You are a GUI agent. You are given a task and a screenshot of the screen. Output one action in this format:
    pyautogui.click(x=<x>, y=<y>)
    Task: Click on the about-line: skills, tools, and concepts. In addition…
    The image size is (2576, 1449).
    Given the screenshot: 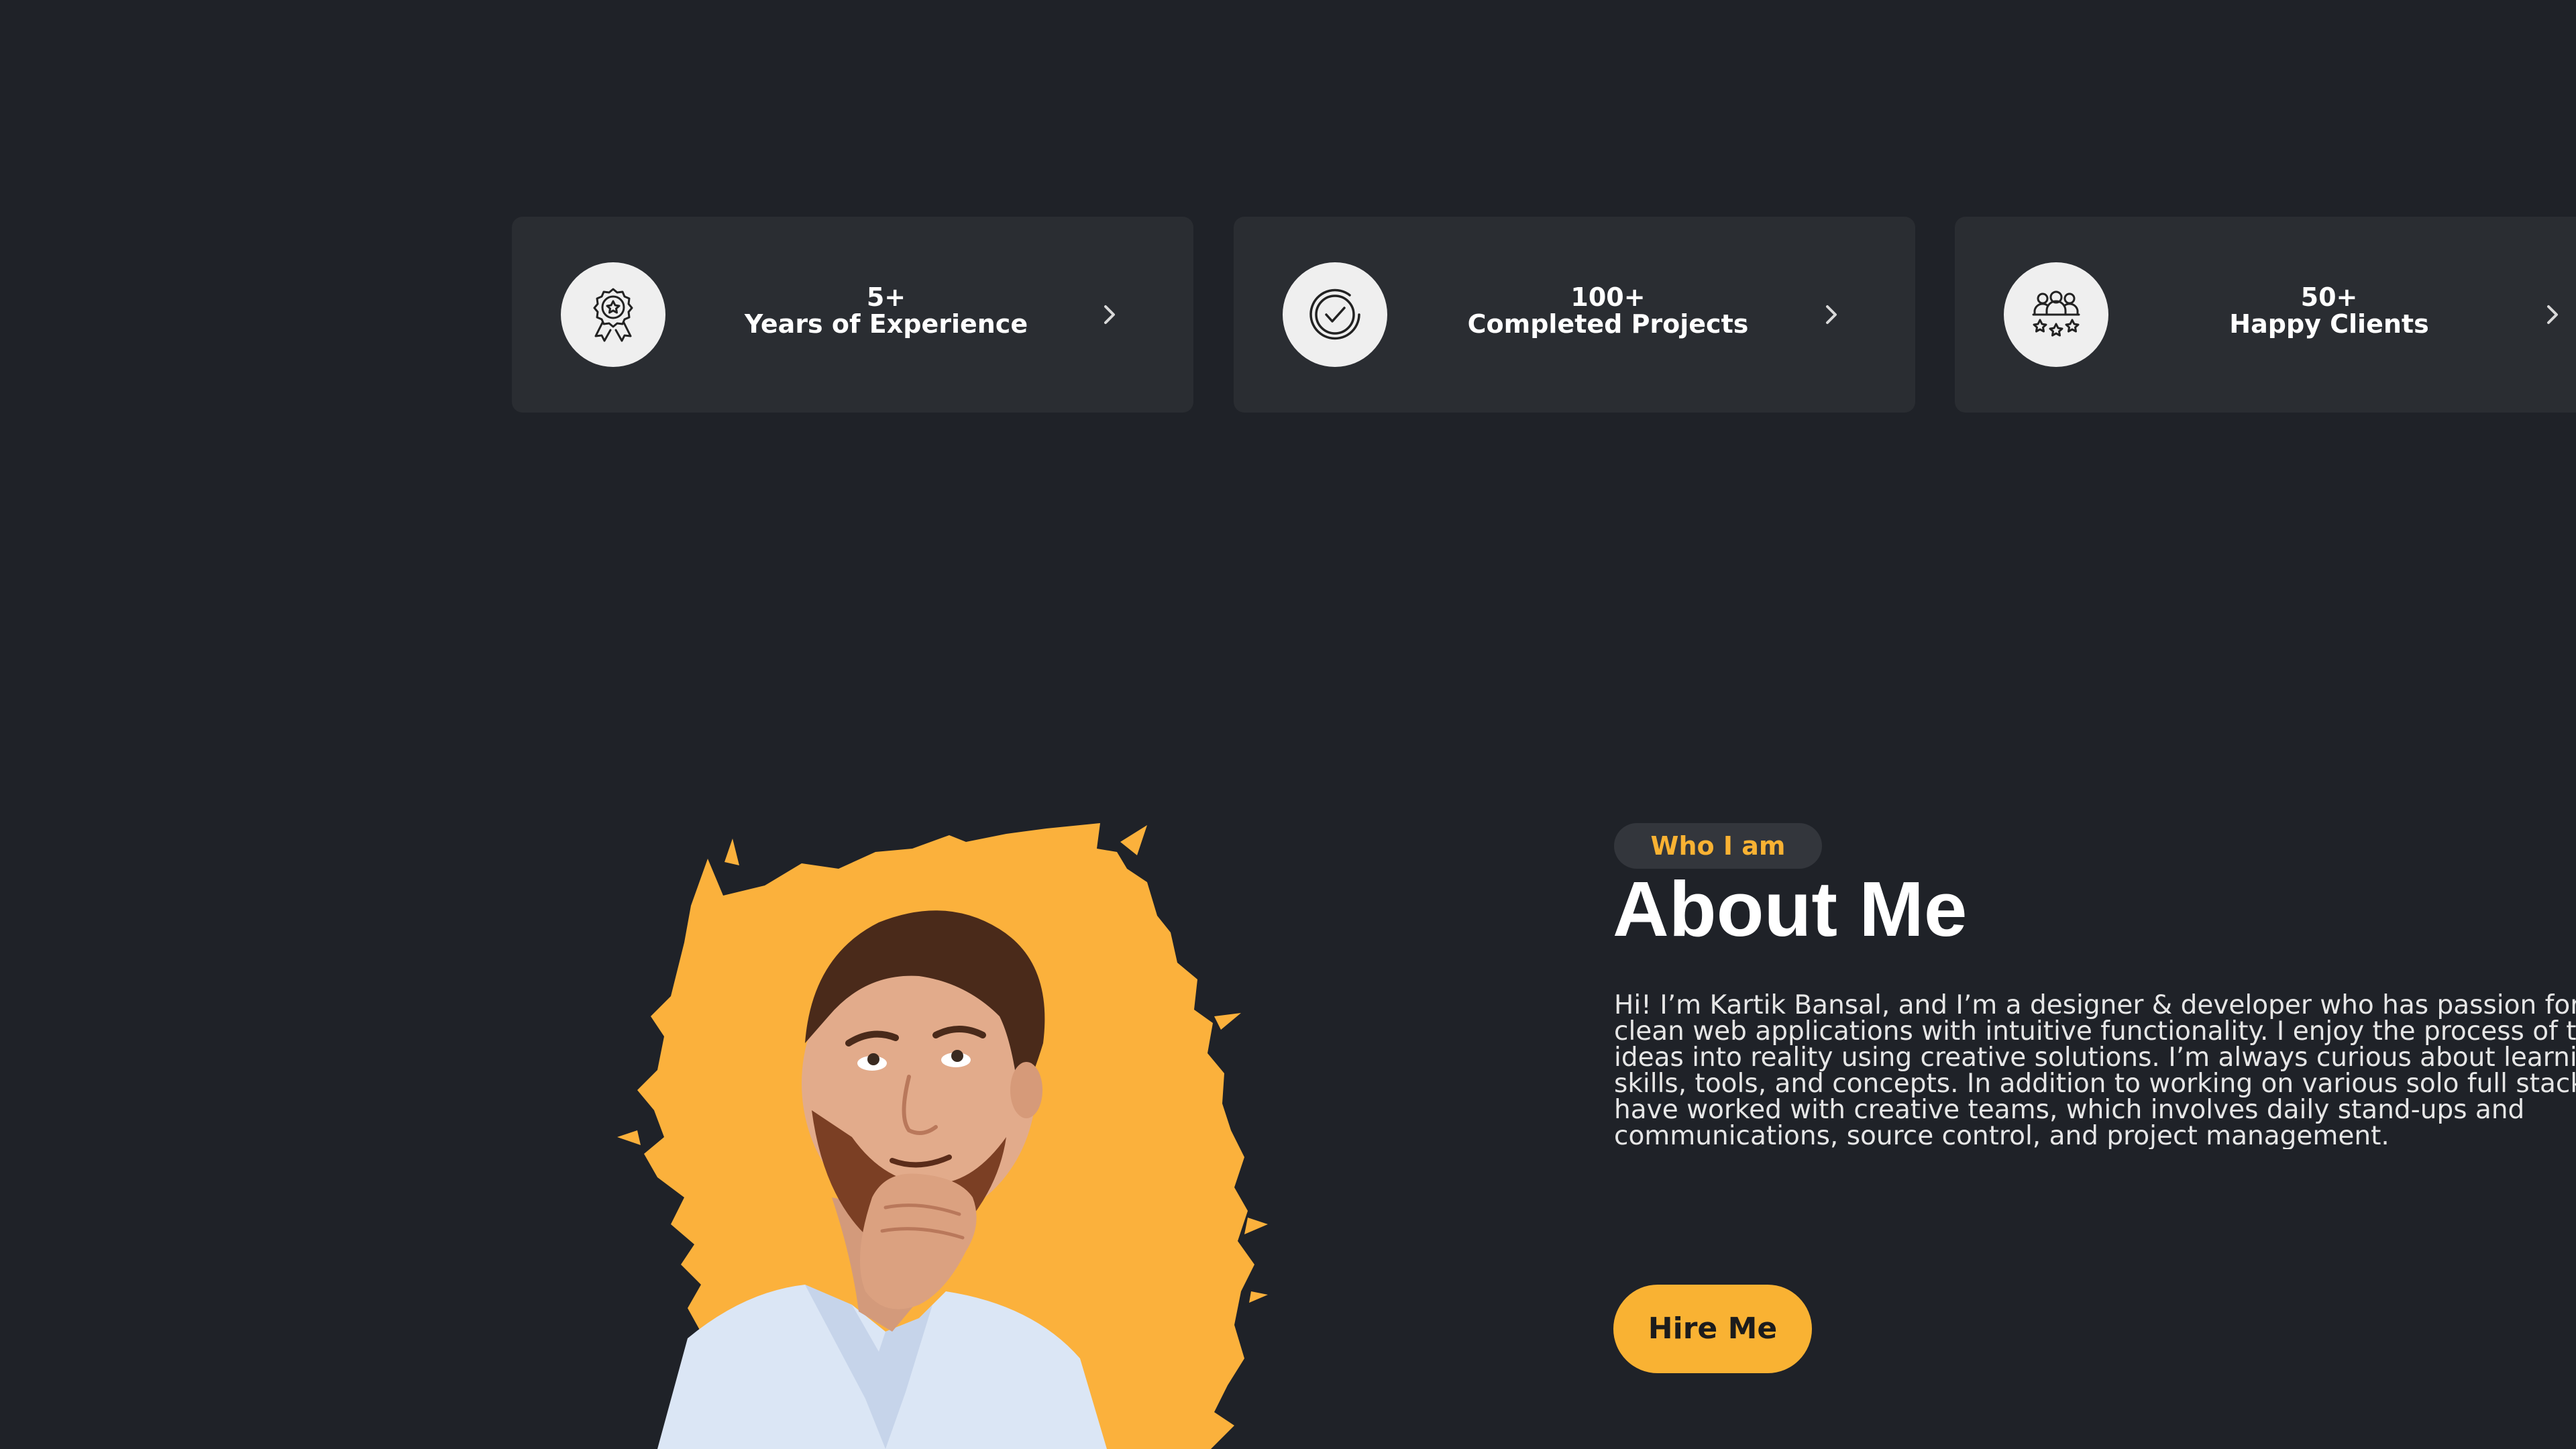 What is the action you would take?
    pyautogui.click(x=2095, y=1084)
    